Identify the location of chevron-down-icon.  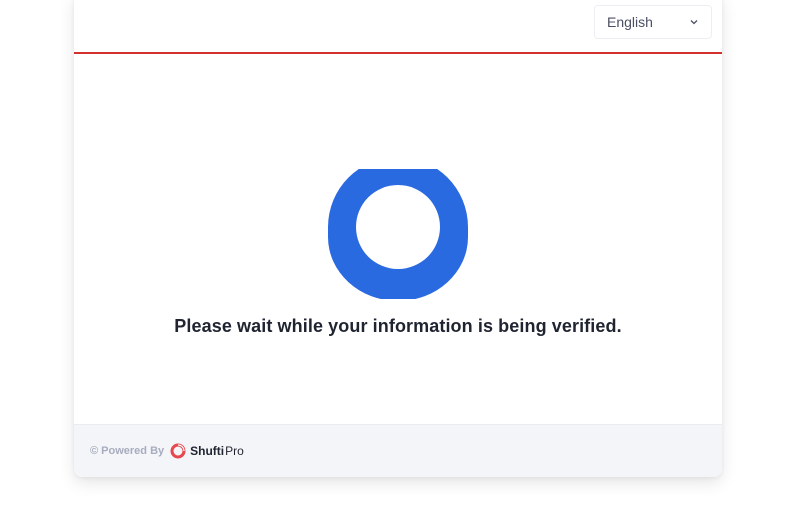
(694, 22).